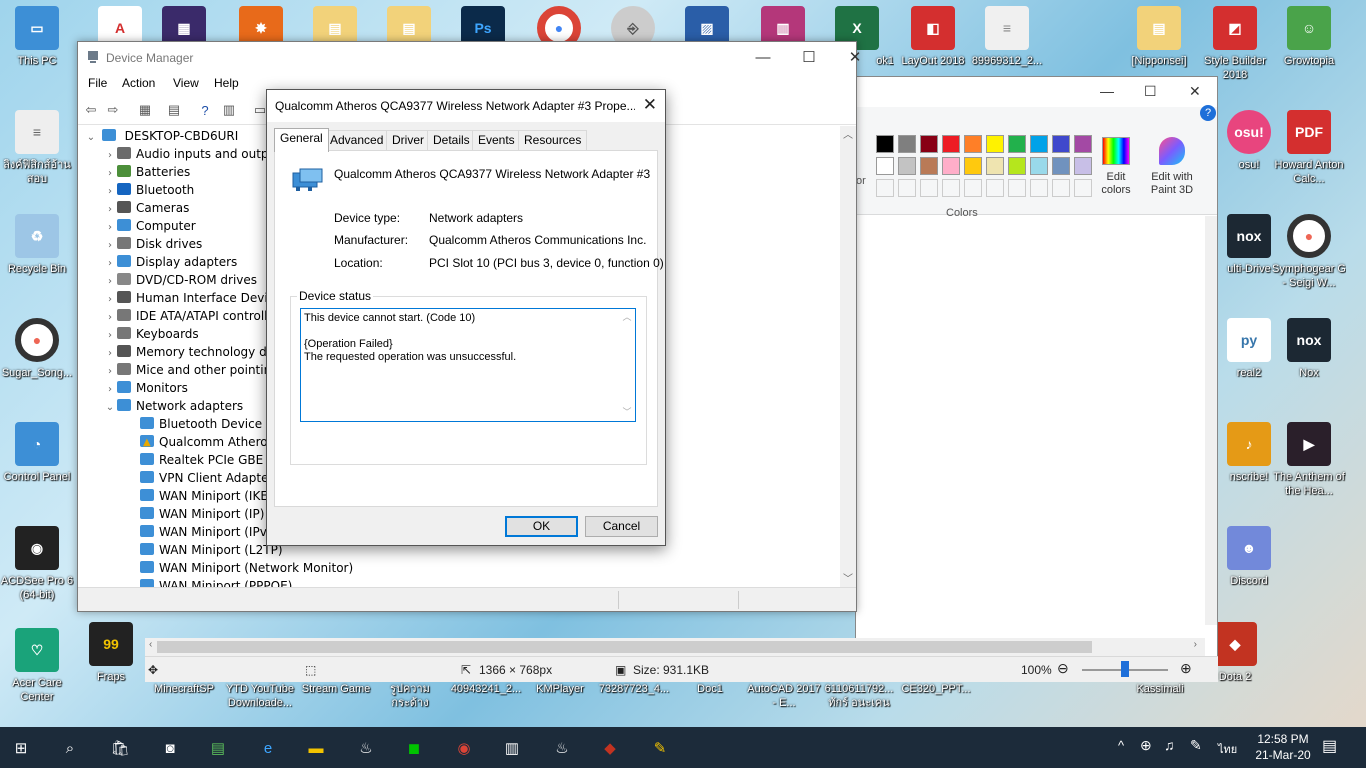  Describe the element at coordinates (146, 172) in the screenshot. I see `tree-category: › Batteries` at that location.